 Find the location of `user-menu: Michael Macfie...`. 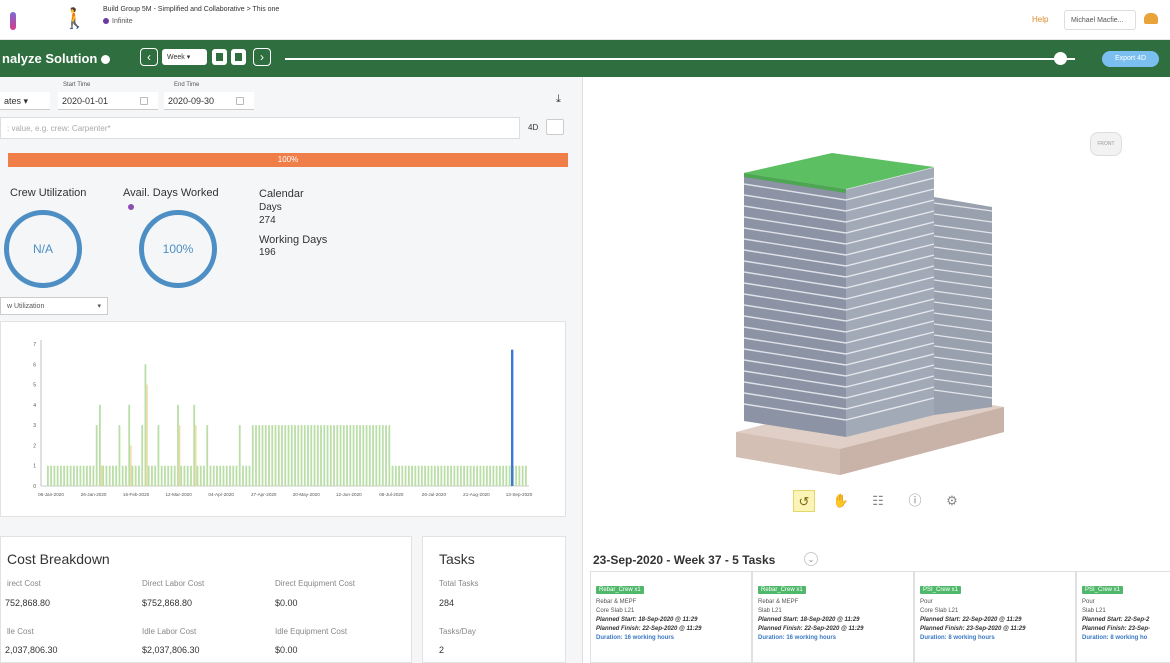

user-menu: Michael Macfie... is located at coordinates (1100, 20).